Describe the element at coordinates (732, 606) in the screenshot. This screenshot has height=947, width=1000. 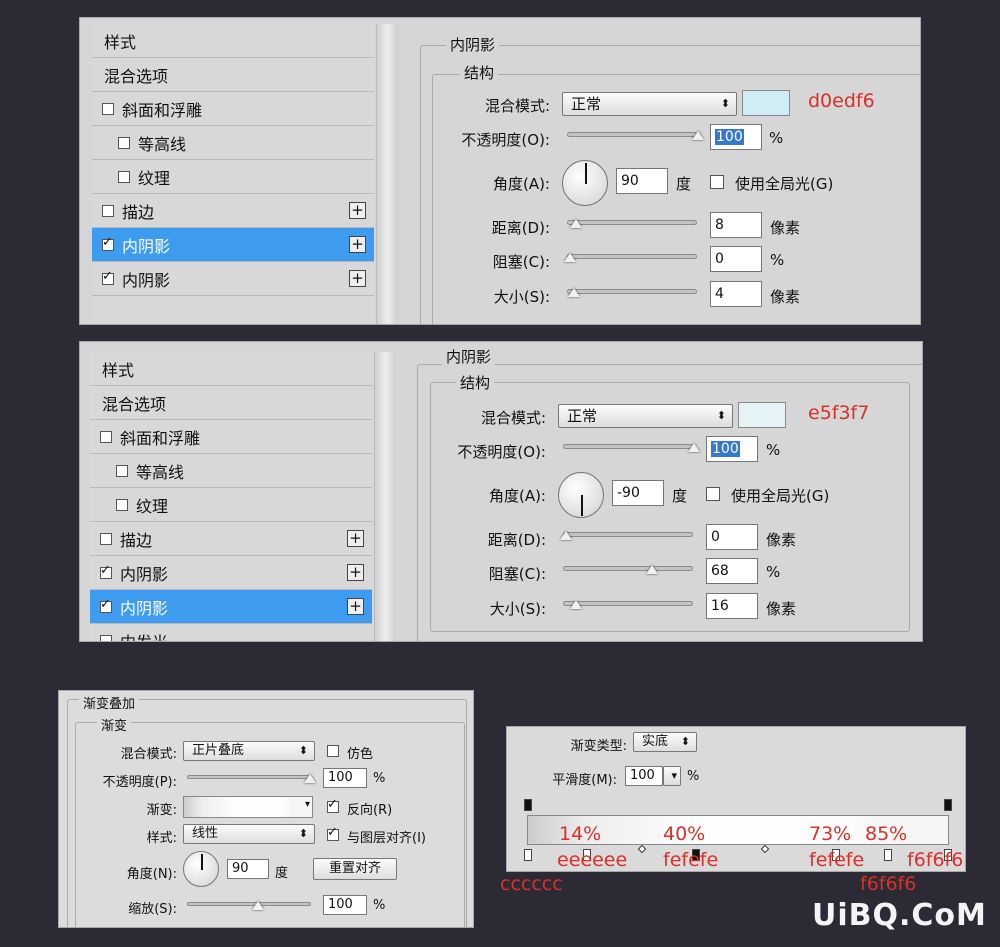
I see `size-input: 16` at that location.